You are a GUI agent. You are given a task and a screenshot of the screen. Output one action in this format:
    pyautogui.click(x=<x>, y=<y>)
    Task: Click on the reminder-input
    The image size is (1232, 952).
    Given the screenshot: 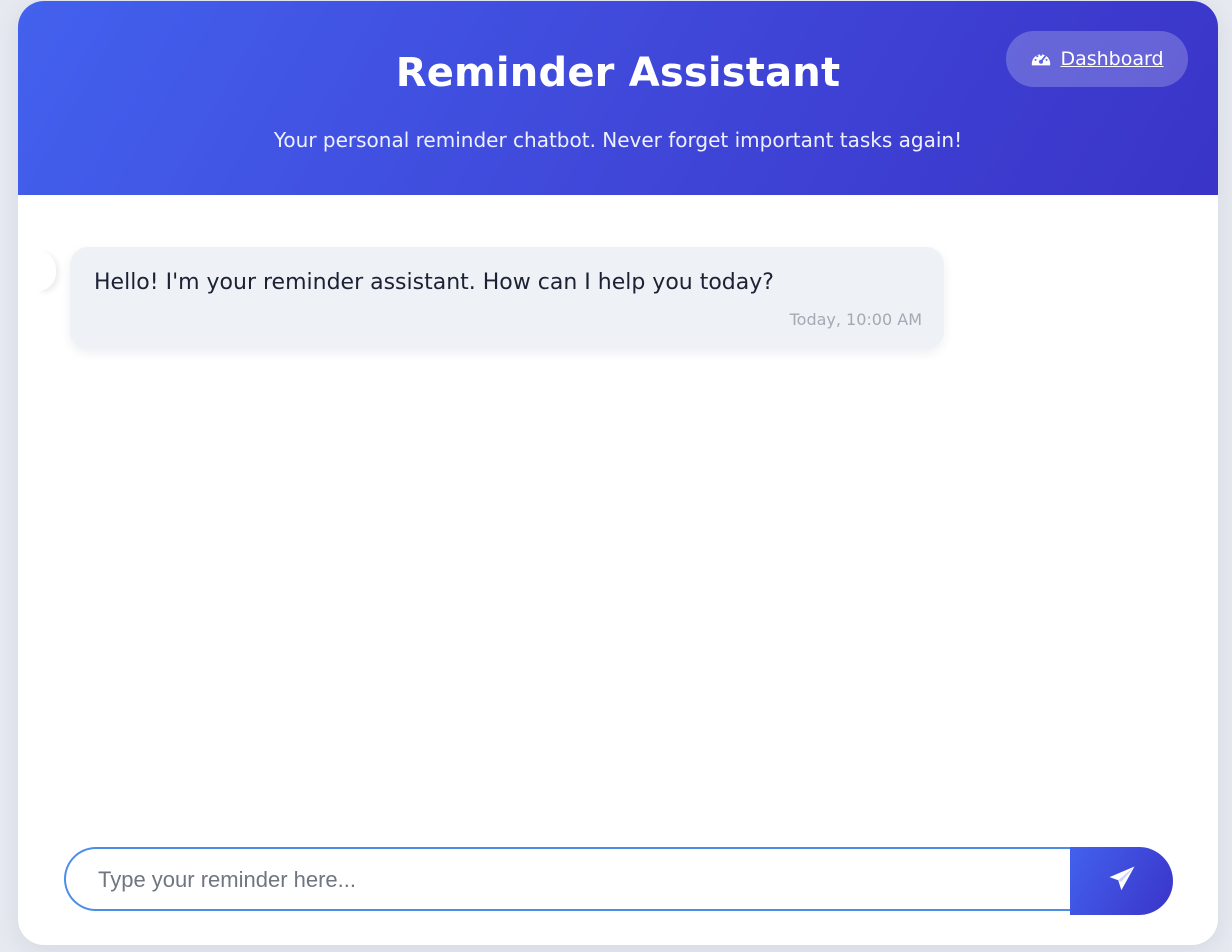 What is the action you would take?
    pyautogui.click(x=578, y=880)
    